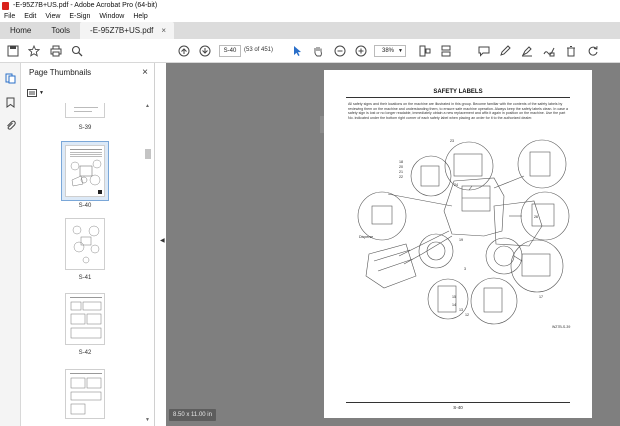 The image size is (620, 426). I want to click on page-heading: SAFETY LABELS, so click(458, 92).